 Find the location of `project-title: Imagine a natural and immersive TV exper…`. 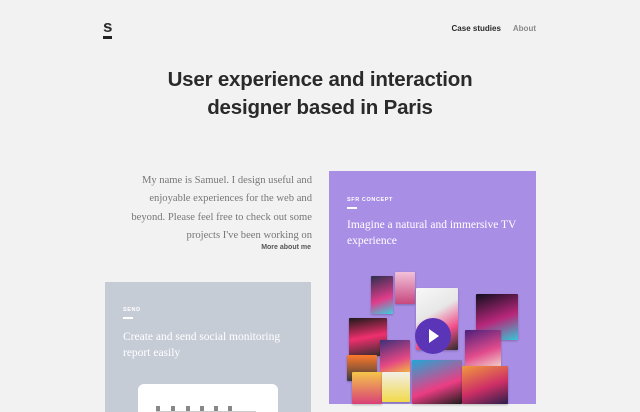

project-title: Imagine a natural and immersive TV exper… is located at coordinates (432, 233).